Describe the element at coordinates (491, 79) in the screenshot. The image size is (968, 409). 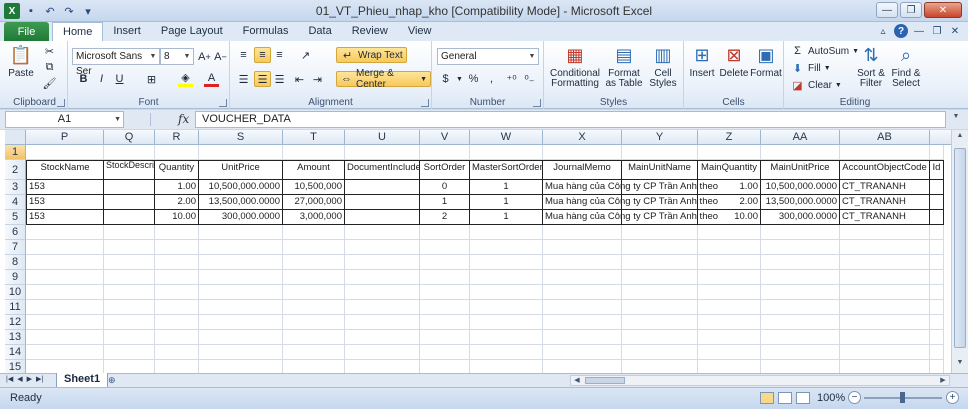
I see `comma-button: ,` at that location.